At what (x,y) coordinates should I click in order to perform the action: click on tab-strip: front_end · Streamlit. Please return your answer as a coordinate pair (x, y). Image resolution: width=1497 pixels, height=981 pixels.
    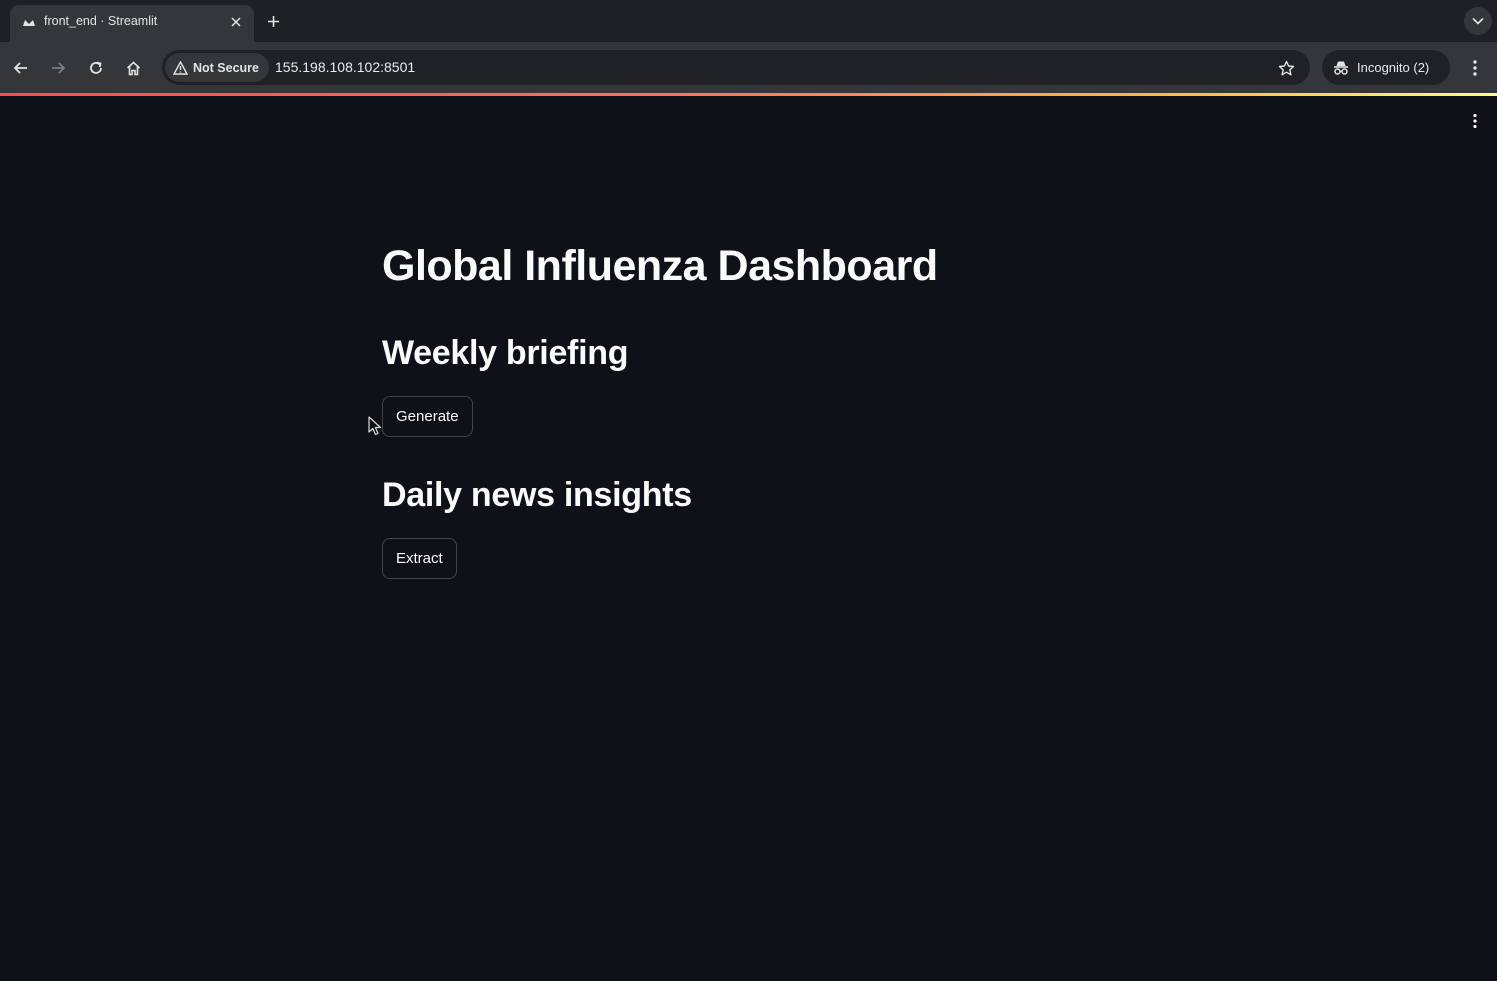
    Looking at the image, I should click on (748, 21).